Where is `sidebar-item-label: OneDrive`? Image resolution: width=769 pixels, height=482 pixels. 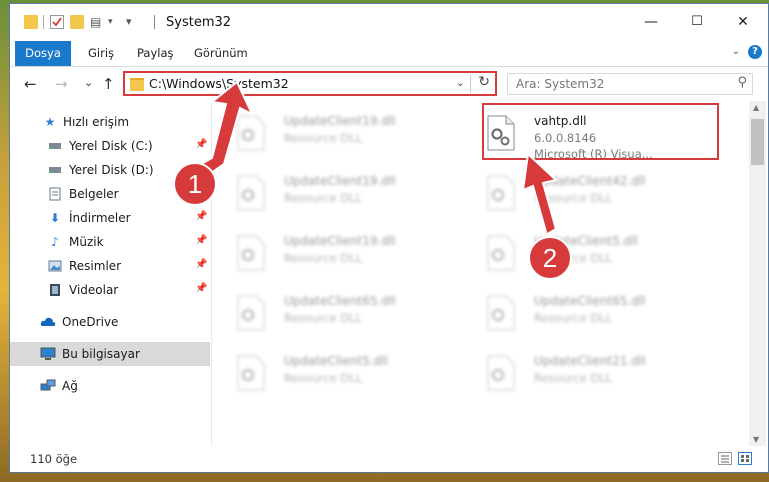 sidebar-item-label: OneDrive is located at coordinates (90, 322).